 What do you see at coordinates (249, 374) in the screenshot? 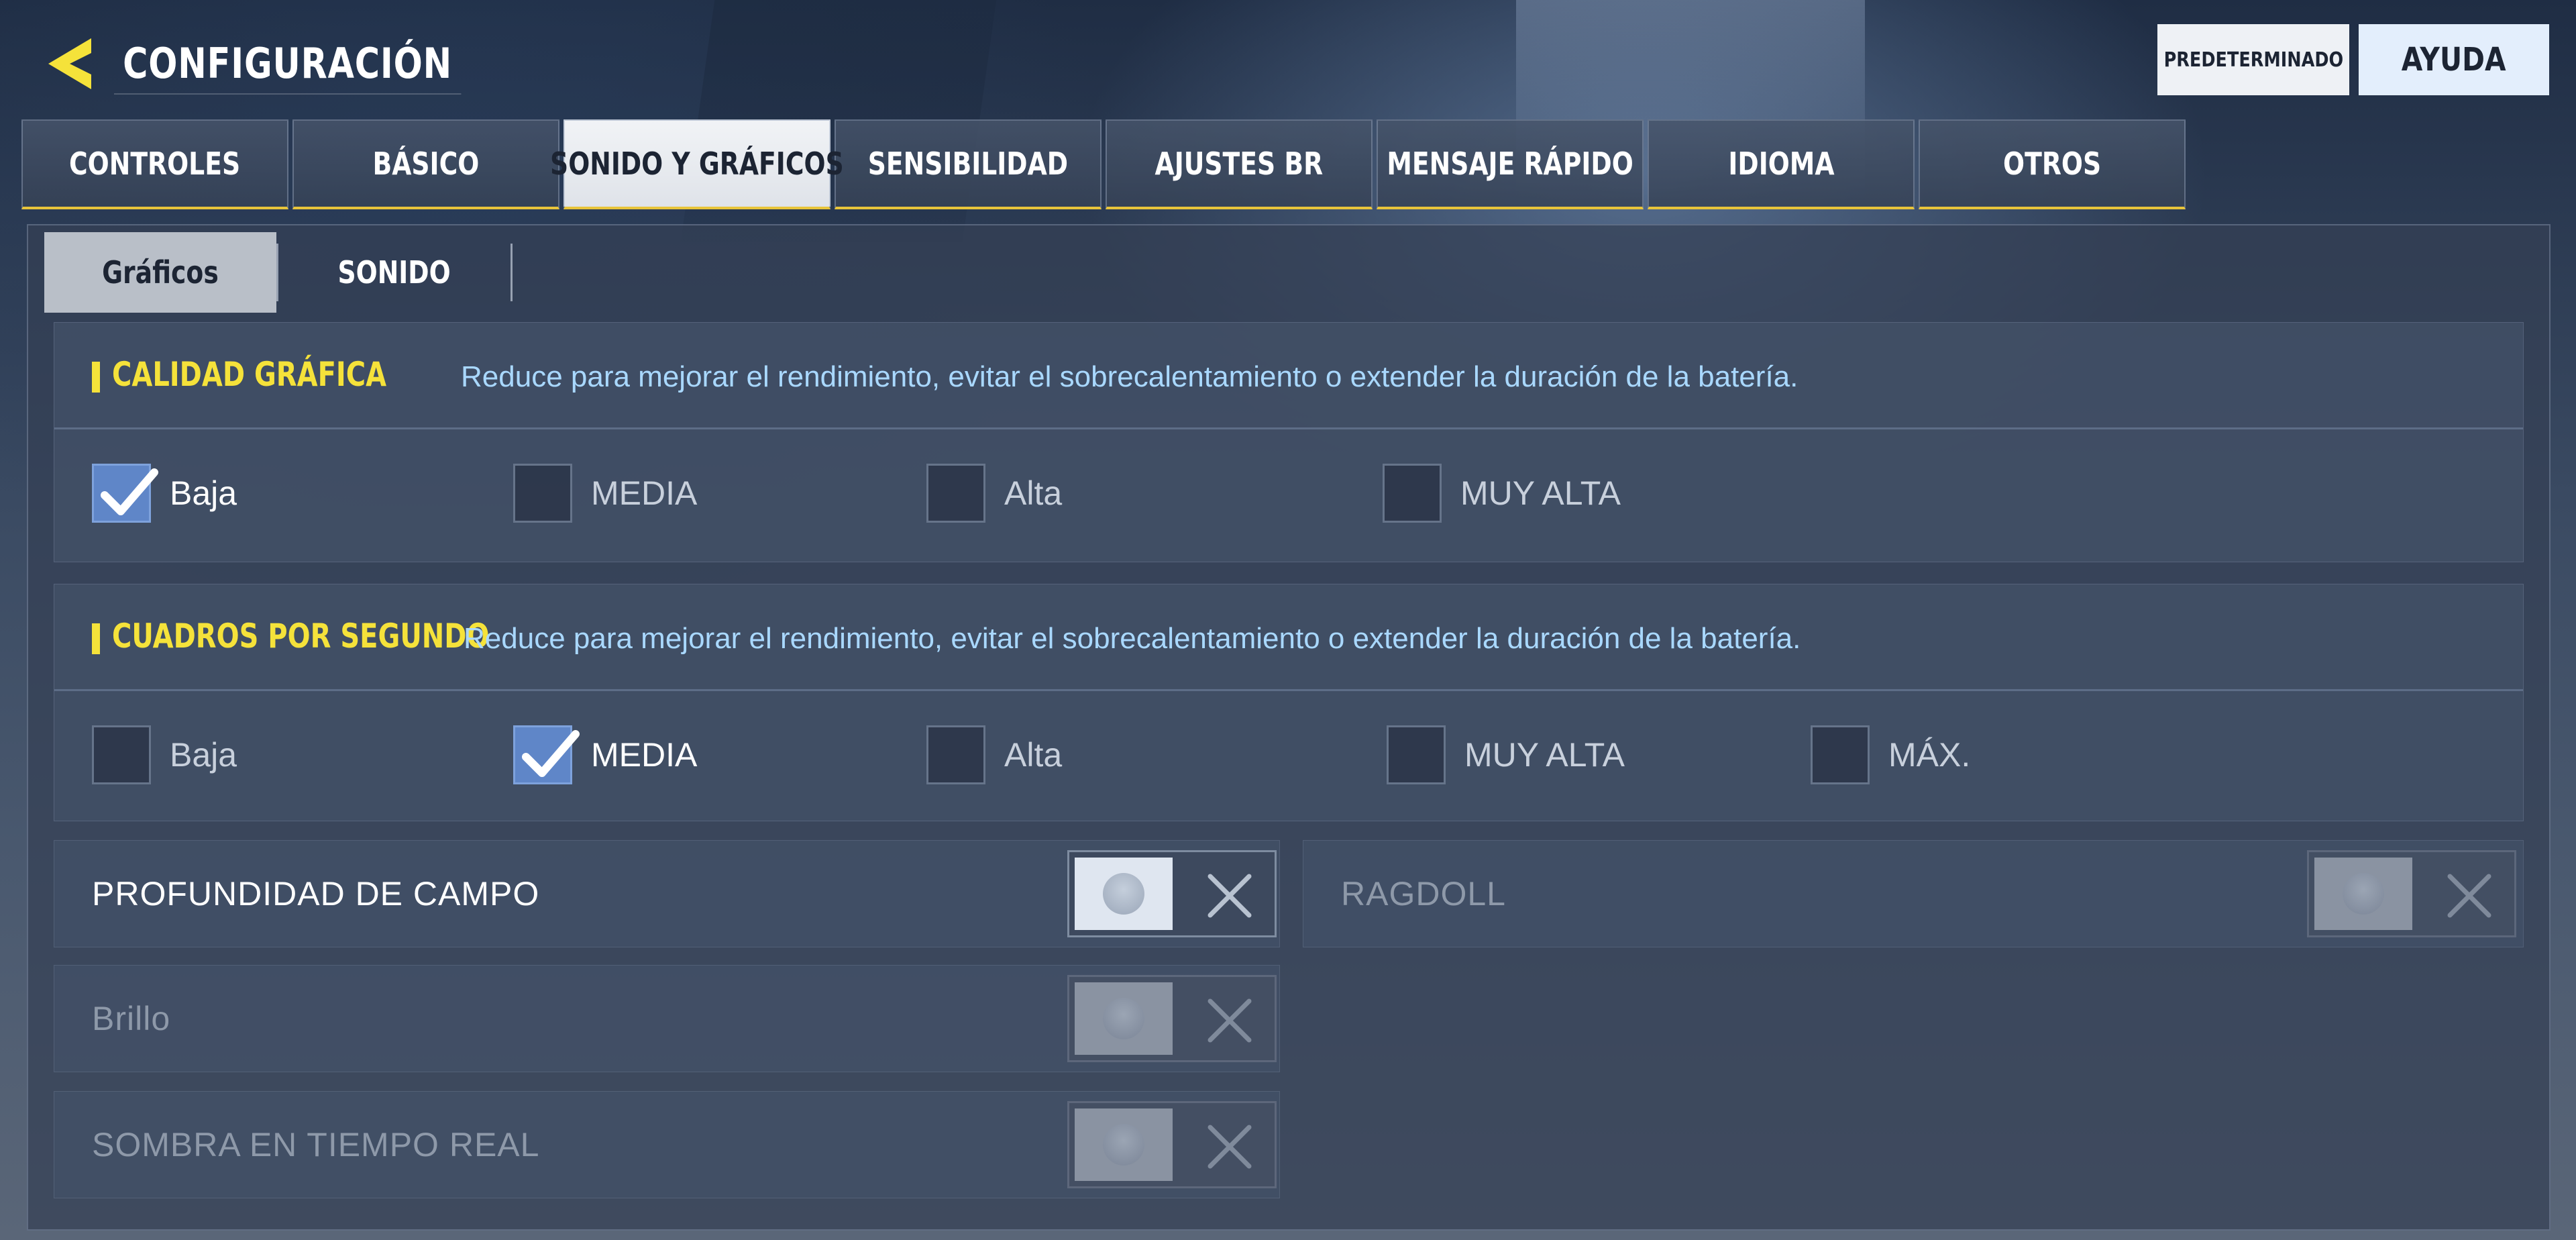
I see `section-title: CALIDAD GRÁFICA` at bounding box center [249, 374].